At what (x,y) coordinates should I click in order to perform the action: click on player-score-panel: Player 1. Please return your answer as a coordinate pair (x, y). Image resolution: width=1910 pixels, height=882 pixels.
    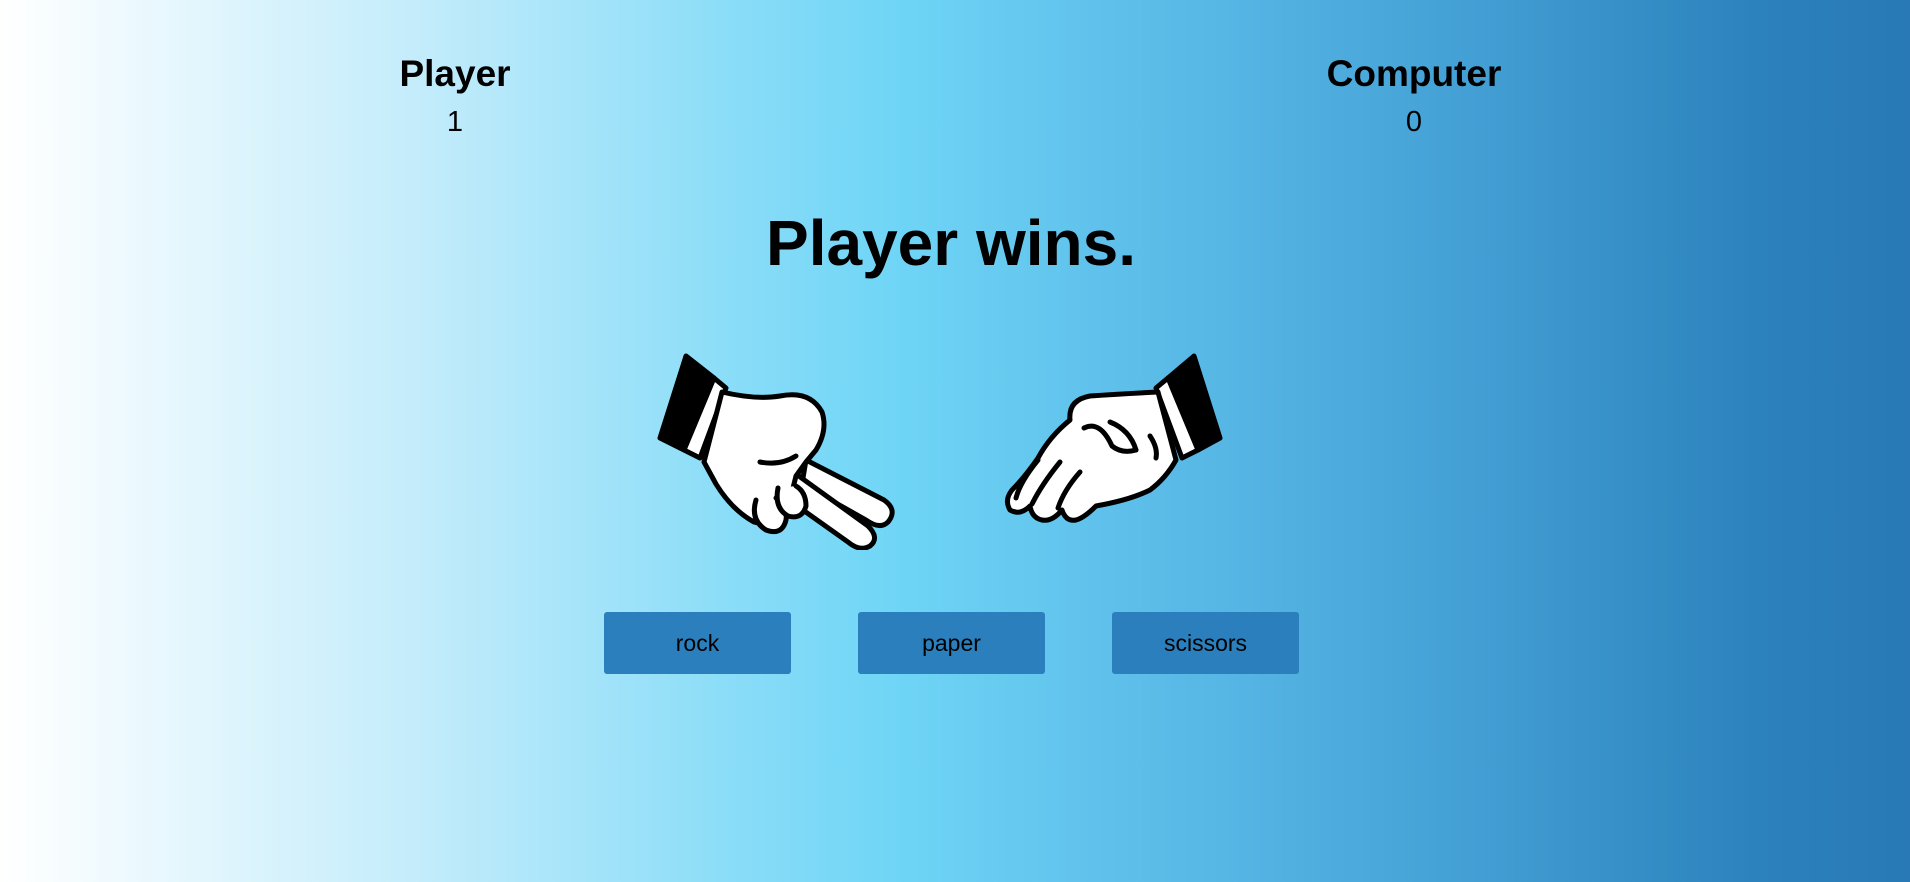
    Looking at the image, I should click on (455, 95).